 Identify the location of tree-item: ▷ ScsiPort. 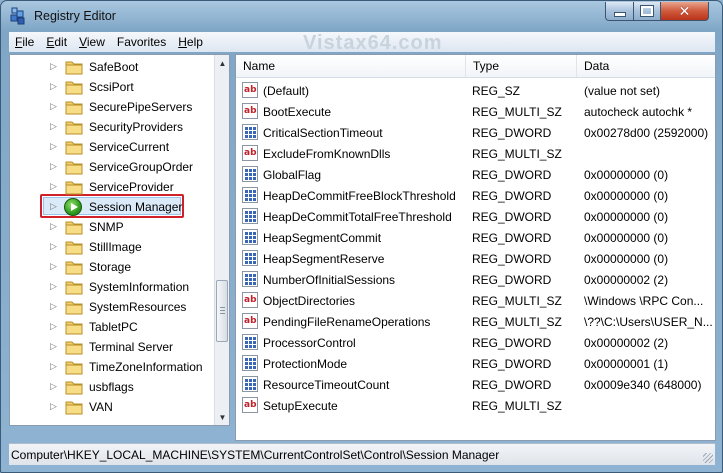
(112, 87).